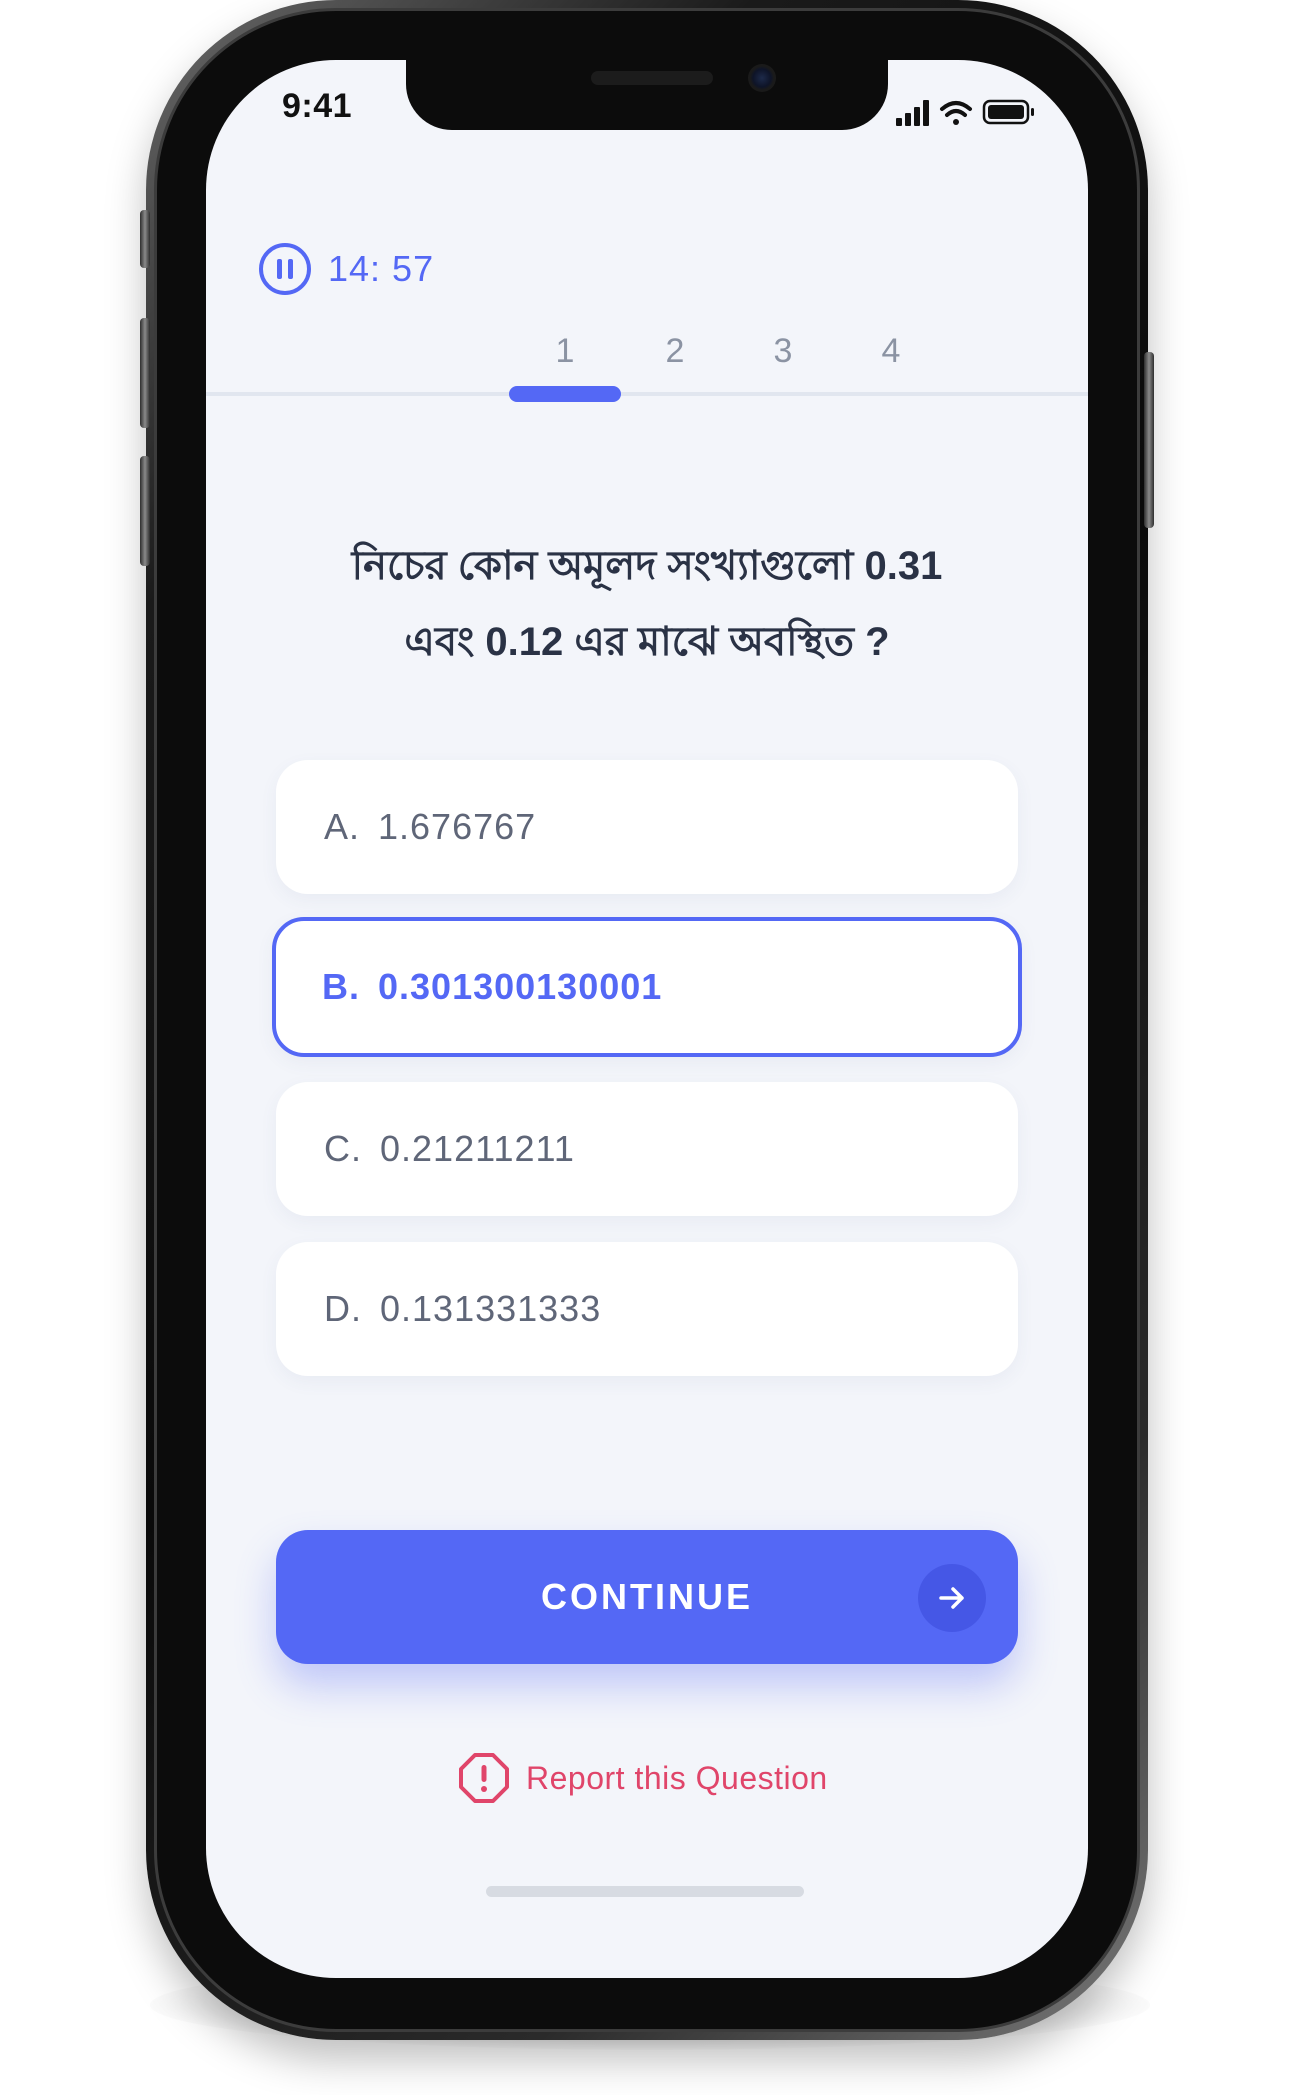  What do you see at coordinates (520, 986) in the screenshot?
I see `option-value: 0.301300130001` at bounding box center [520, 986].